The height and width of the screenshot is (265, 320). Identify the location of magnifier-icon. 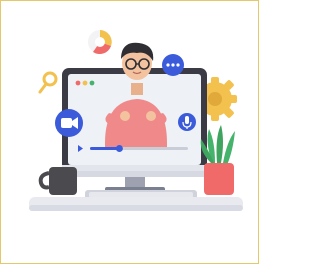
(48, 82).